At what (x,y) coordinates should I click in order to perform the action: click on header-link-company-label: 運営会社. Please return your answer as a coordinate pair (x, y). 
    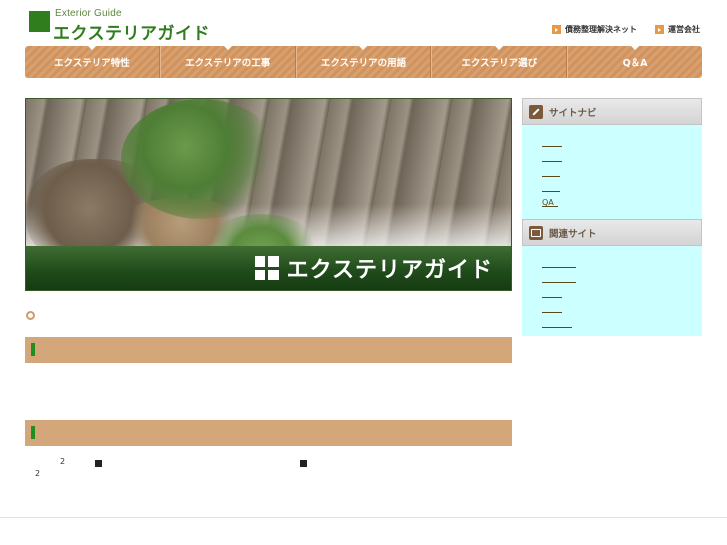
    Looking at the image, I should click on (684, 29).